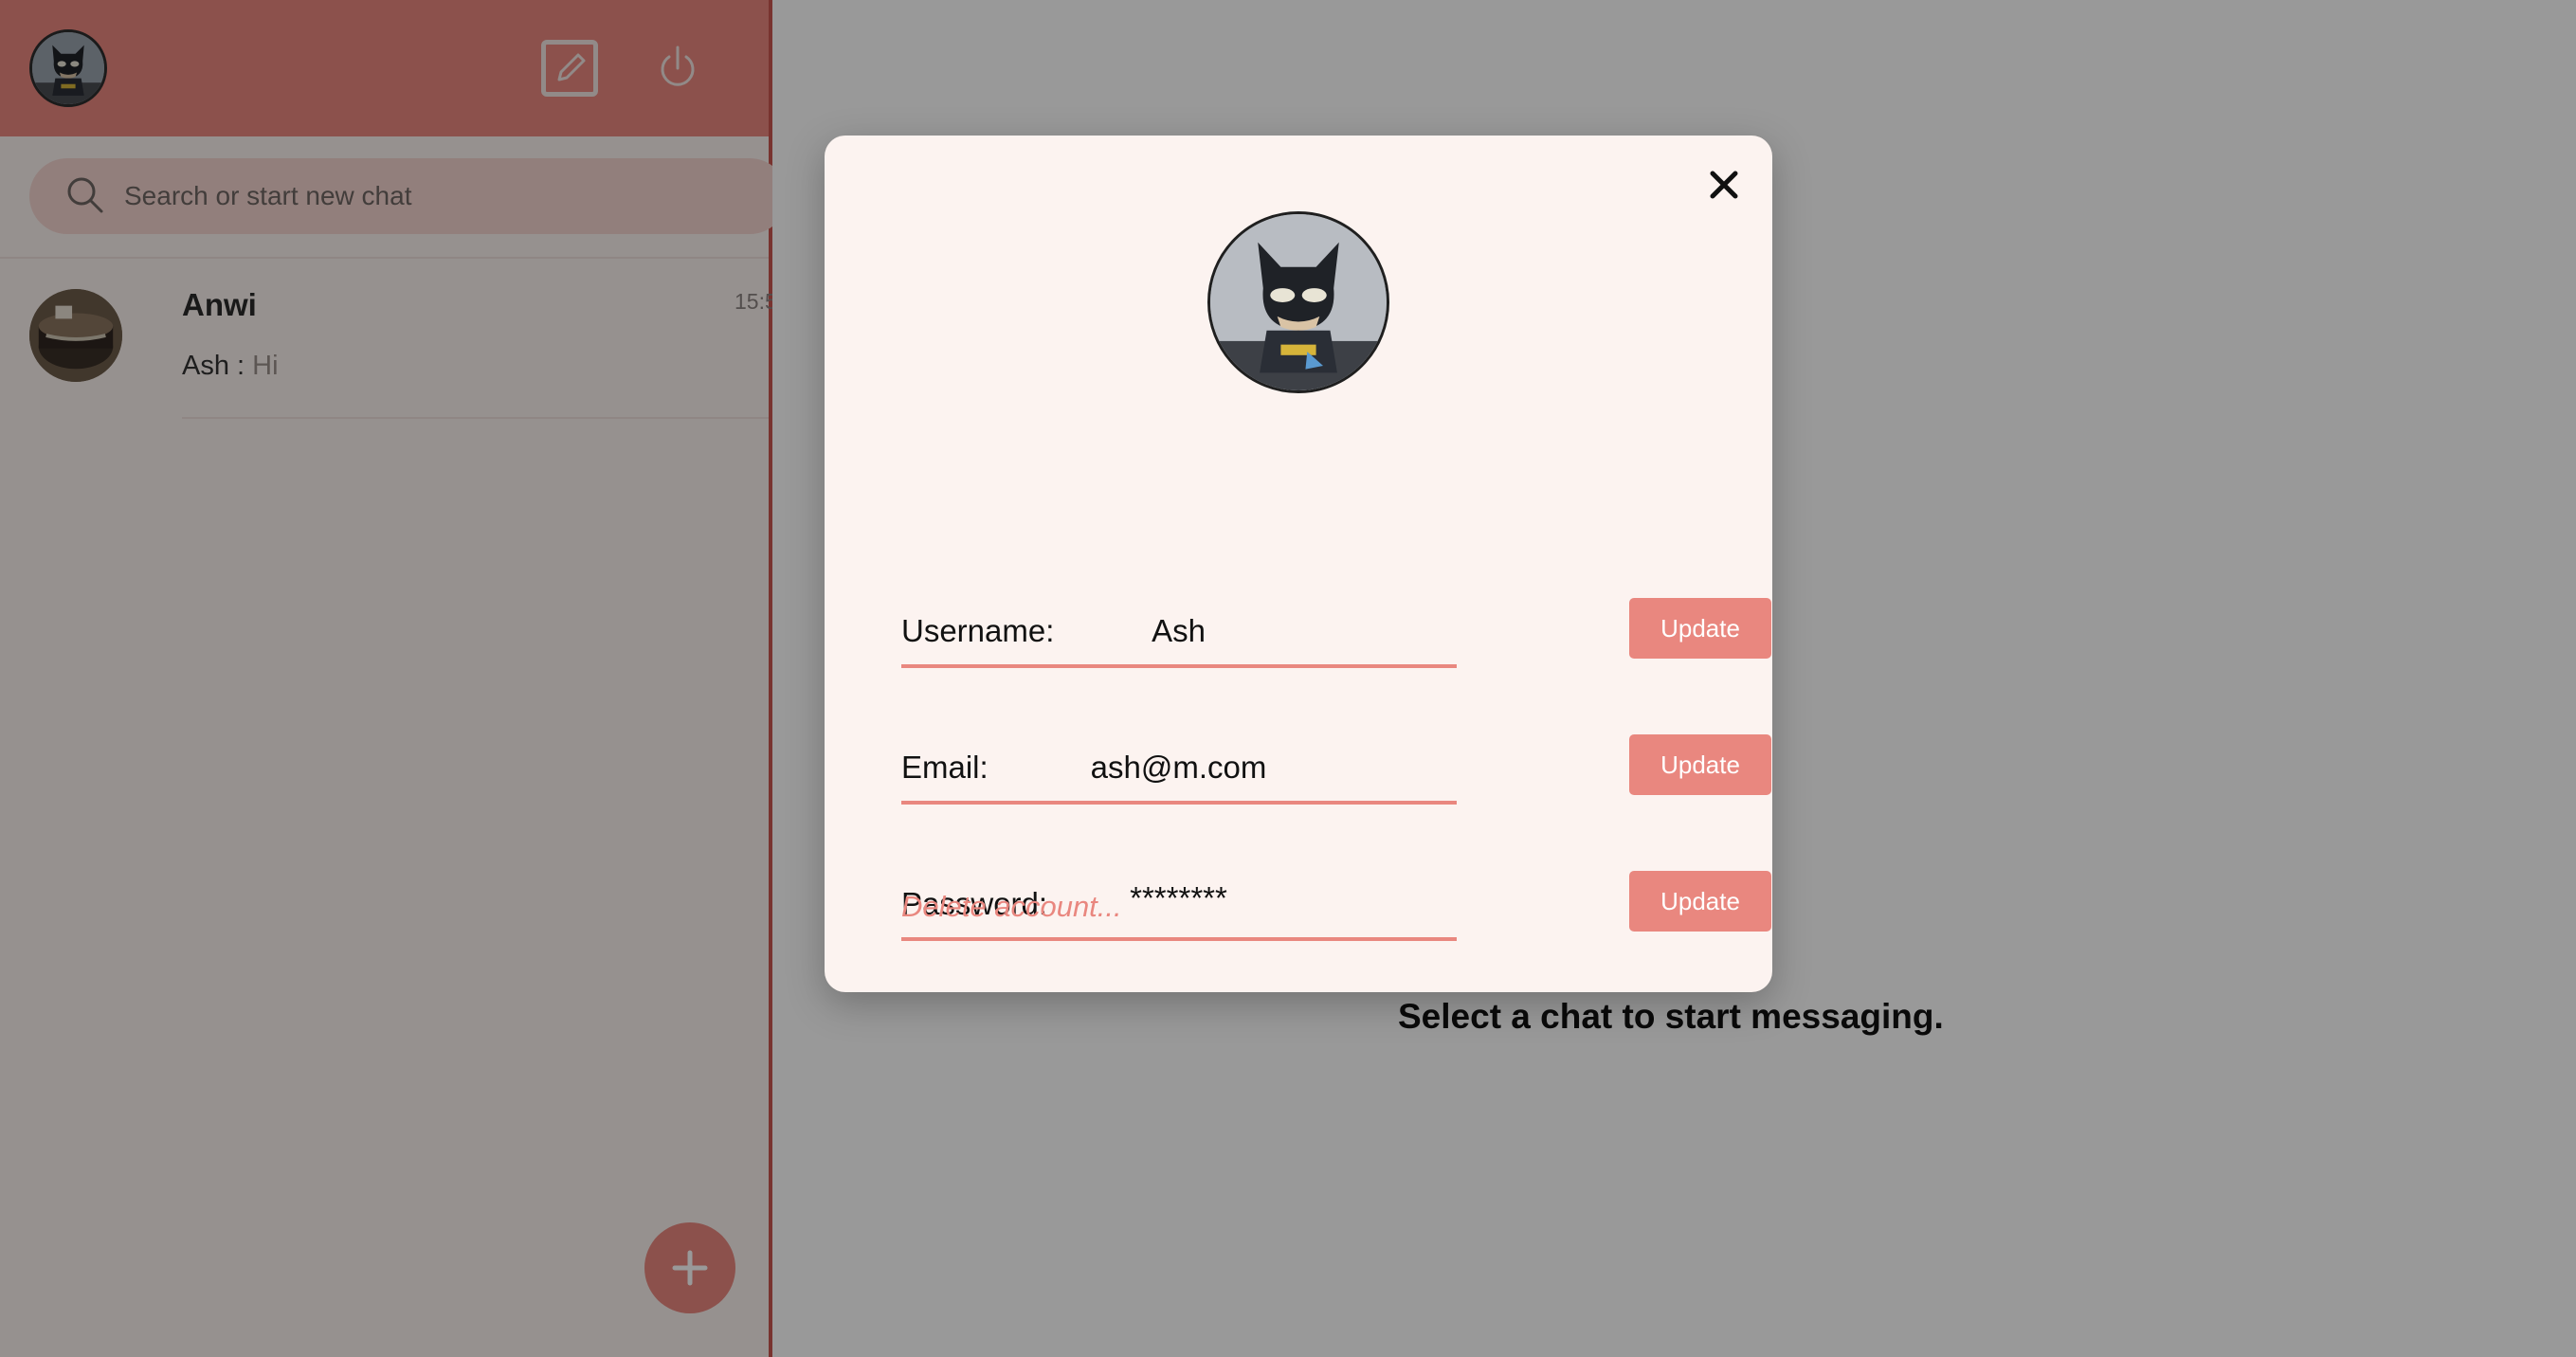 The width and height of the screenshot is (2576, 1357). Describe the element at coordinates (1178, 768) in the screenshot. I see `email-value: ash@m.com` at that location.